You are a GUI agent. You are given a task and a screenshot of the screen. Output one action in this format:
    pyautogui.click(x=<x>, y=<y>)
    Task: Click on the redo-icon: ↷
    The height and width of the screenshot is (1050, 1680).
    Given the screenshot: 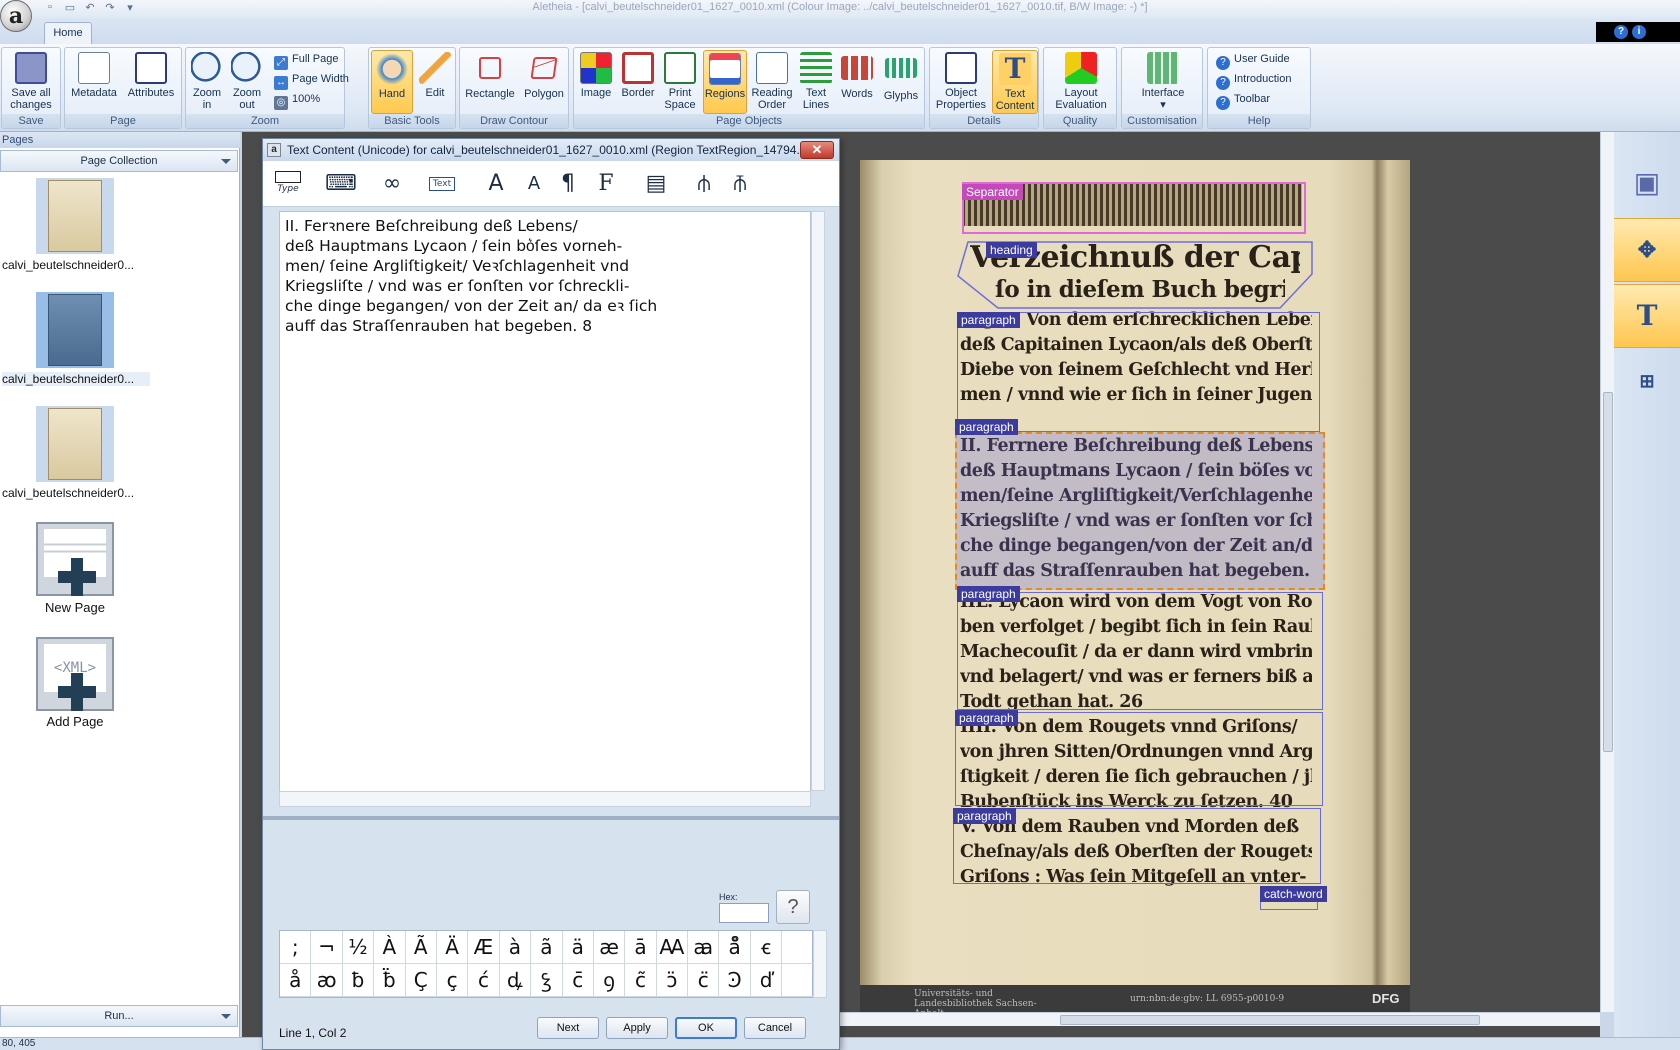 What is the action you would take?
    pyautogui.click(x=110, y=8)
    